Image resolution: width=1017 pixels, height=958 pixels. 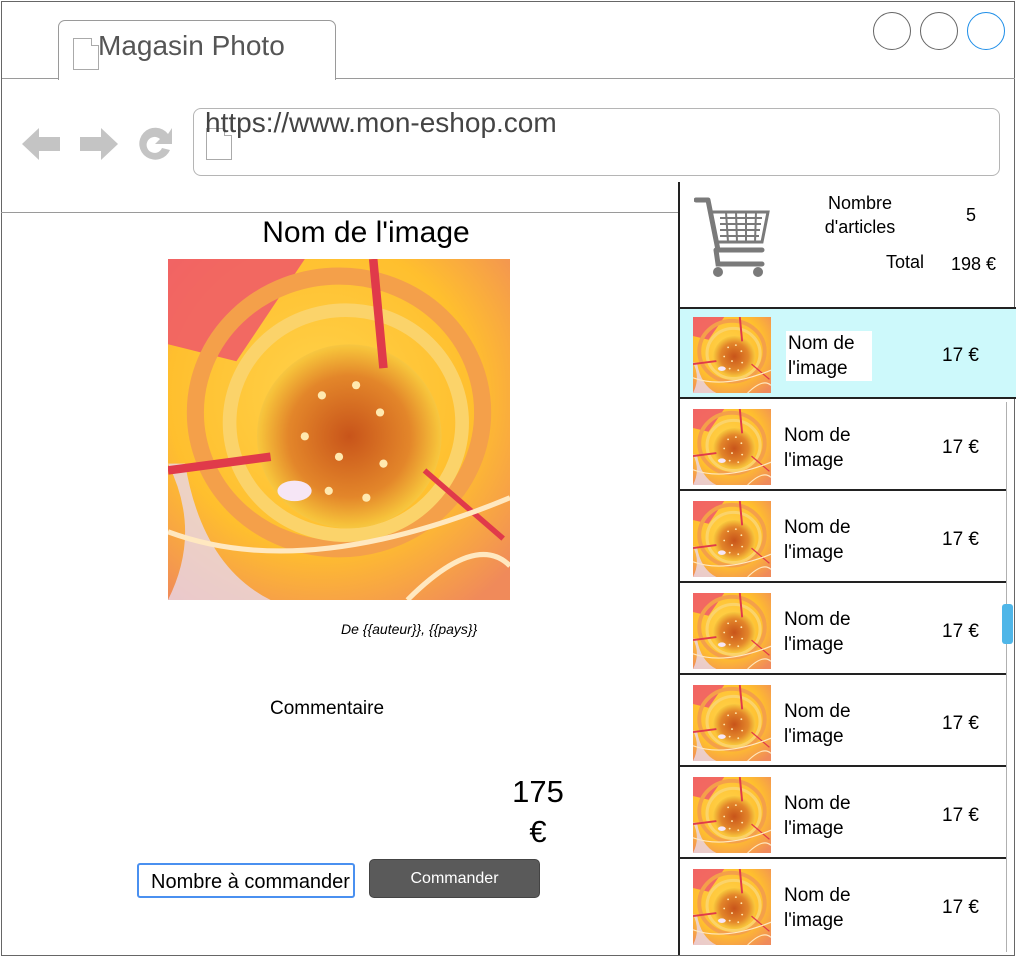 I want to click on quantity-input: Nombre à commander, so click(x=246, y=880).